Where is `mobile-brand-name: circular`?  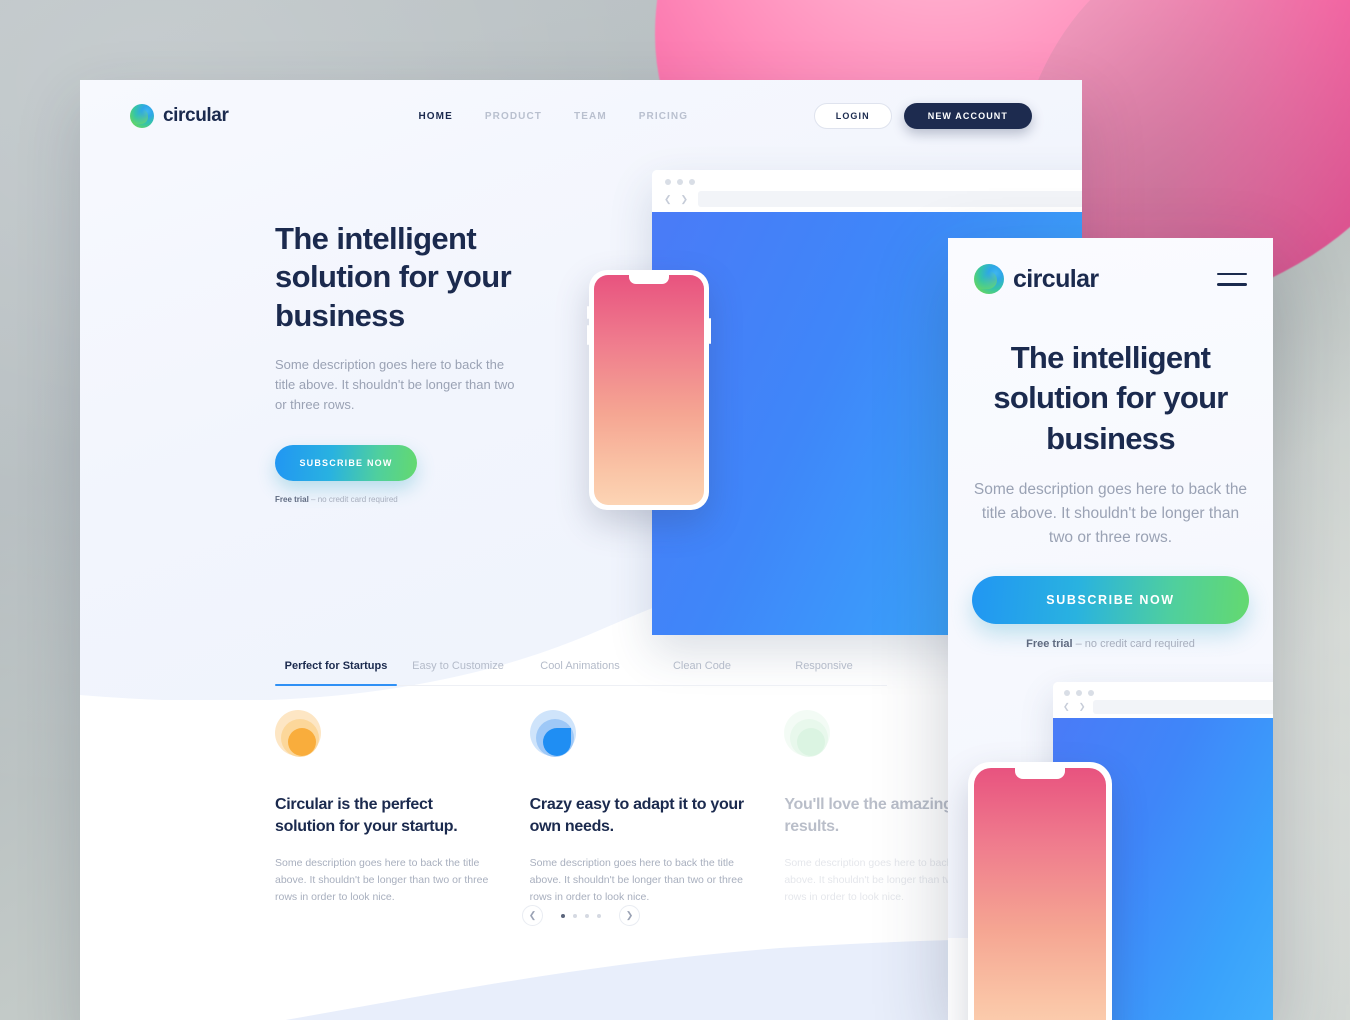
mobile-brand-name: circular is located at coordinates (1056, 278).